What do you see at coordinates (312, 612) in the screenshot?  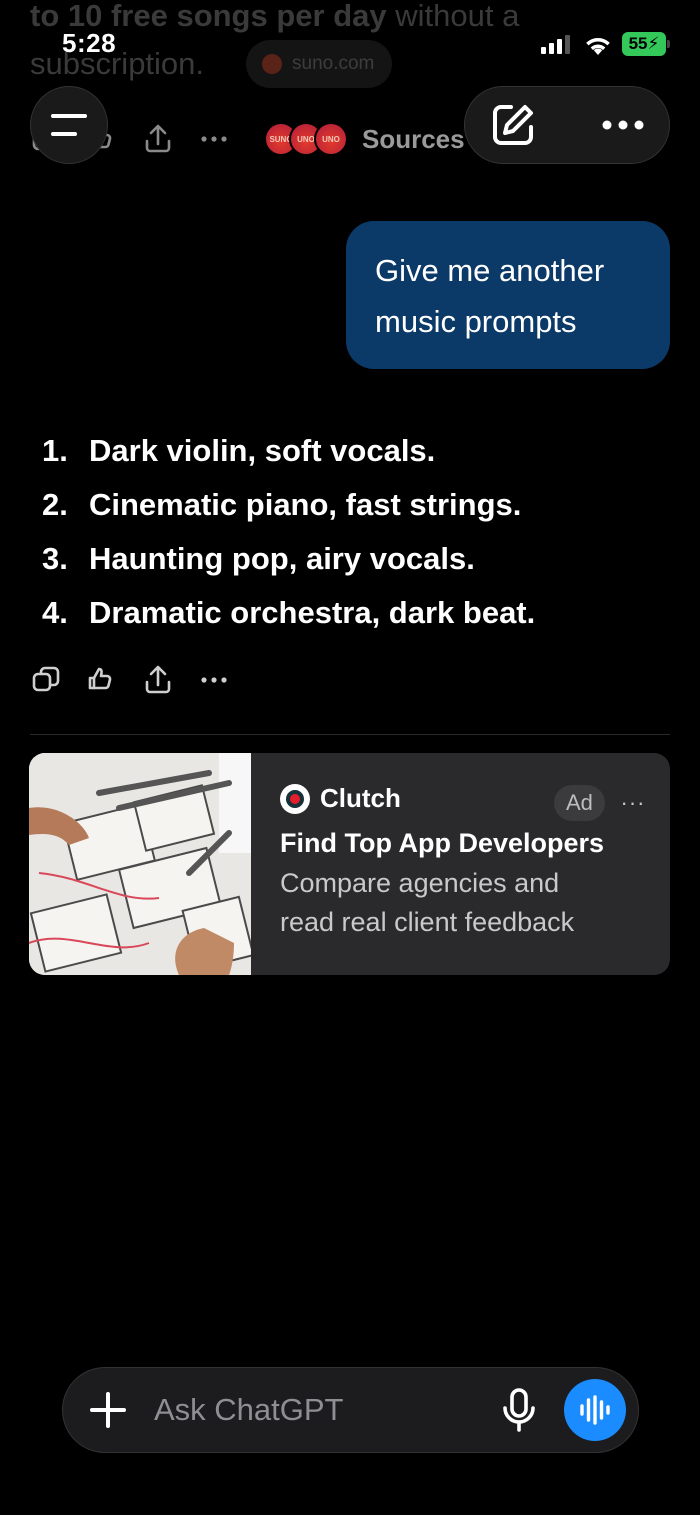 I see `list-item-text: Dramatic orchestra, dark beat.` at bounding box center [312, 612].